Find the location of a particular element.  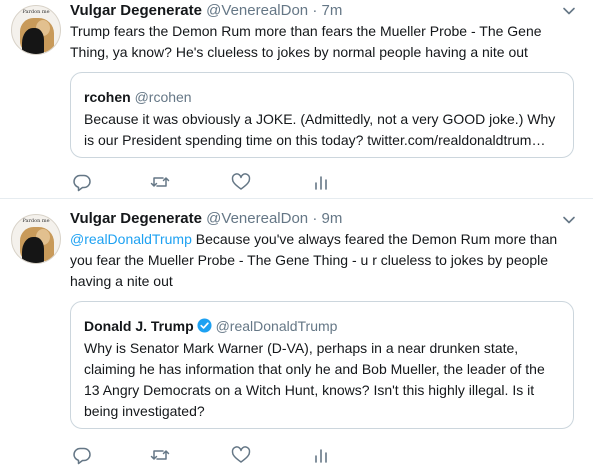

mention-link: @realDonaldTrump is located at coordinates (131, 239).